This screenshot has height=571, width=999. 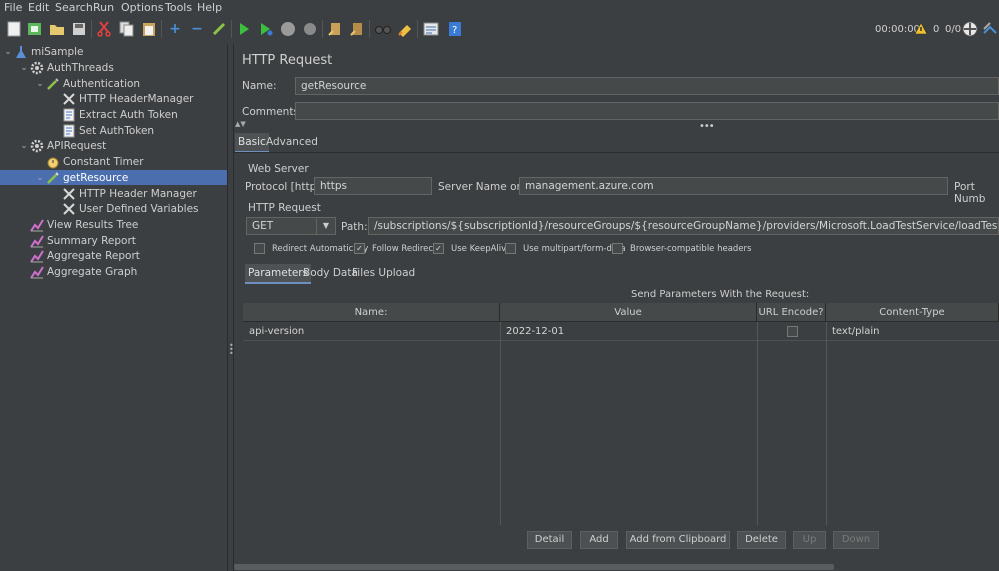 What do you see at coordinates (335, 29) in the screenshot?
I see `clear-icon` at bounding box center [335, 29].